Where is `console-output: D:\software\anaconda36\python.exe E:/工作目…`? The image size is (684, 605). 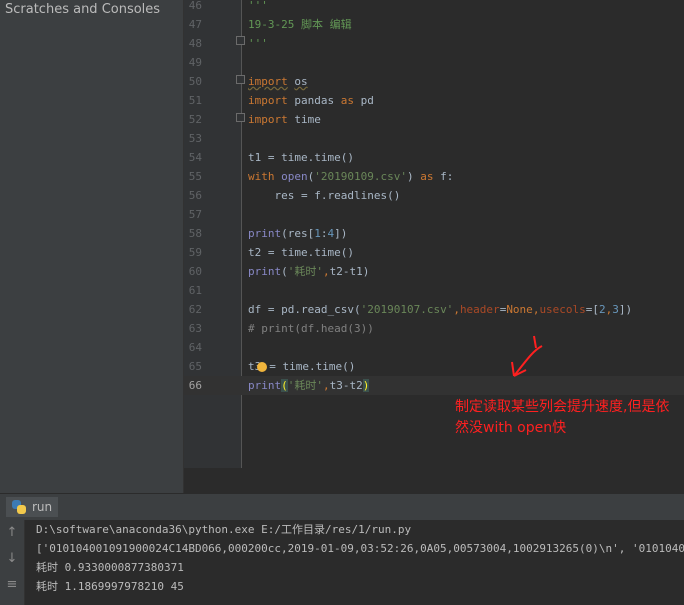
console-output: D:\software\anaconda36\python.exe E:/工作目… is located at coordinates (354, 562).